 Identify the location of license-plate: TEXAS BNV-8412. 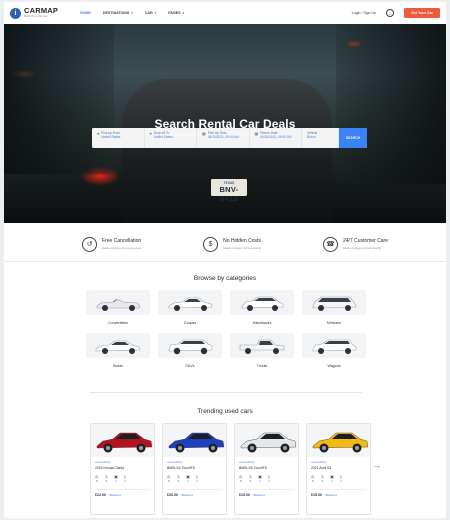
(229, 191).